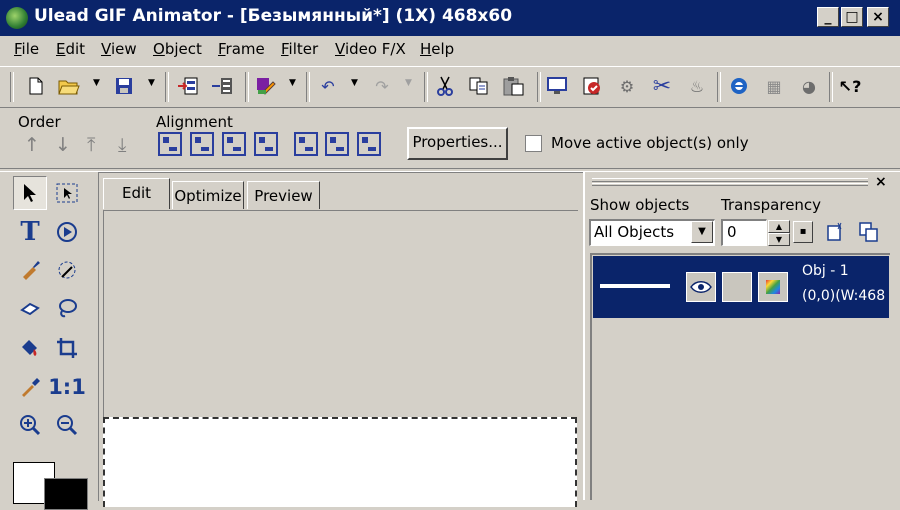  I want to click on menu-help: Help, so click(437, 49).